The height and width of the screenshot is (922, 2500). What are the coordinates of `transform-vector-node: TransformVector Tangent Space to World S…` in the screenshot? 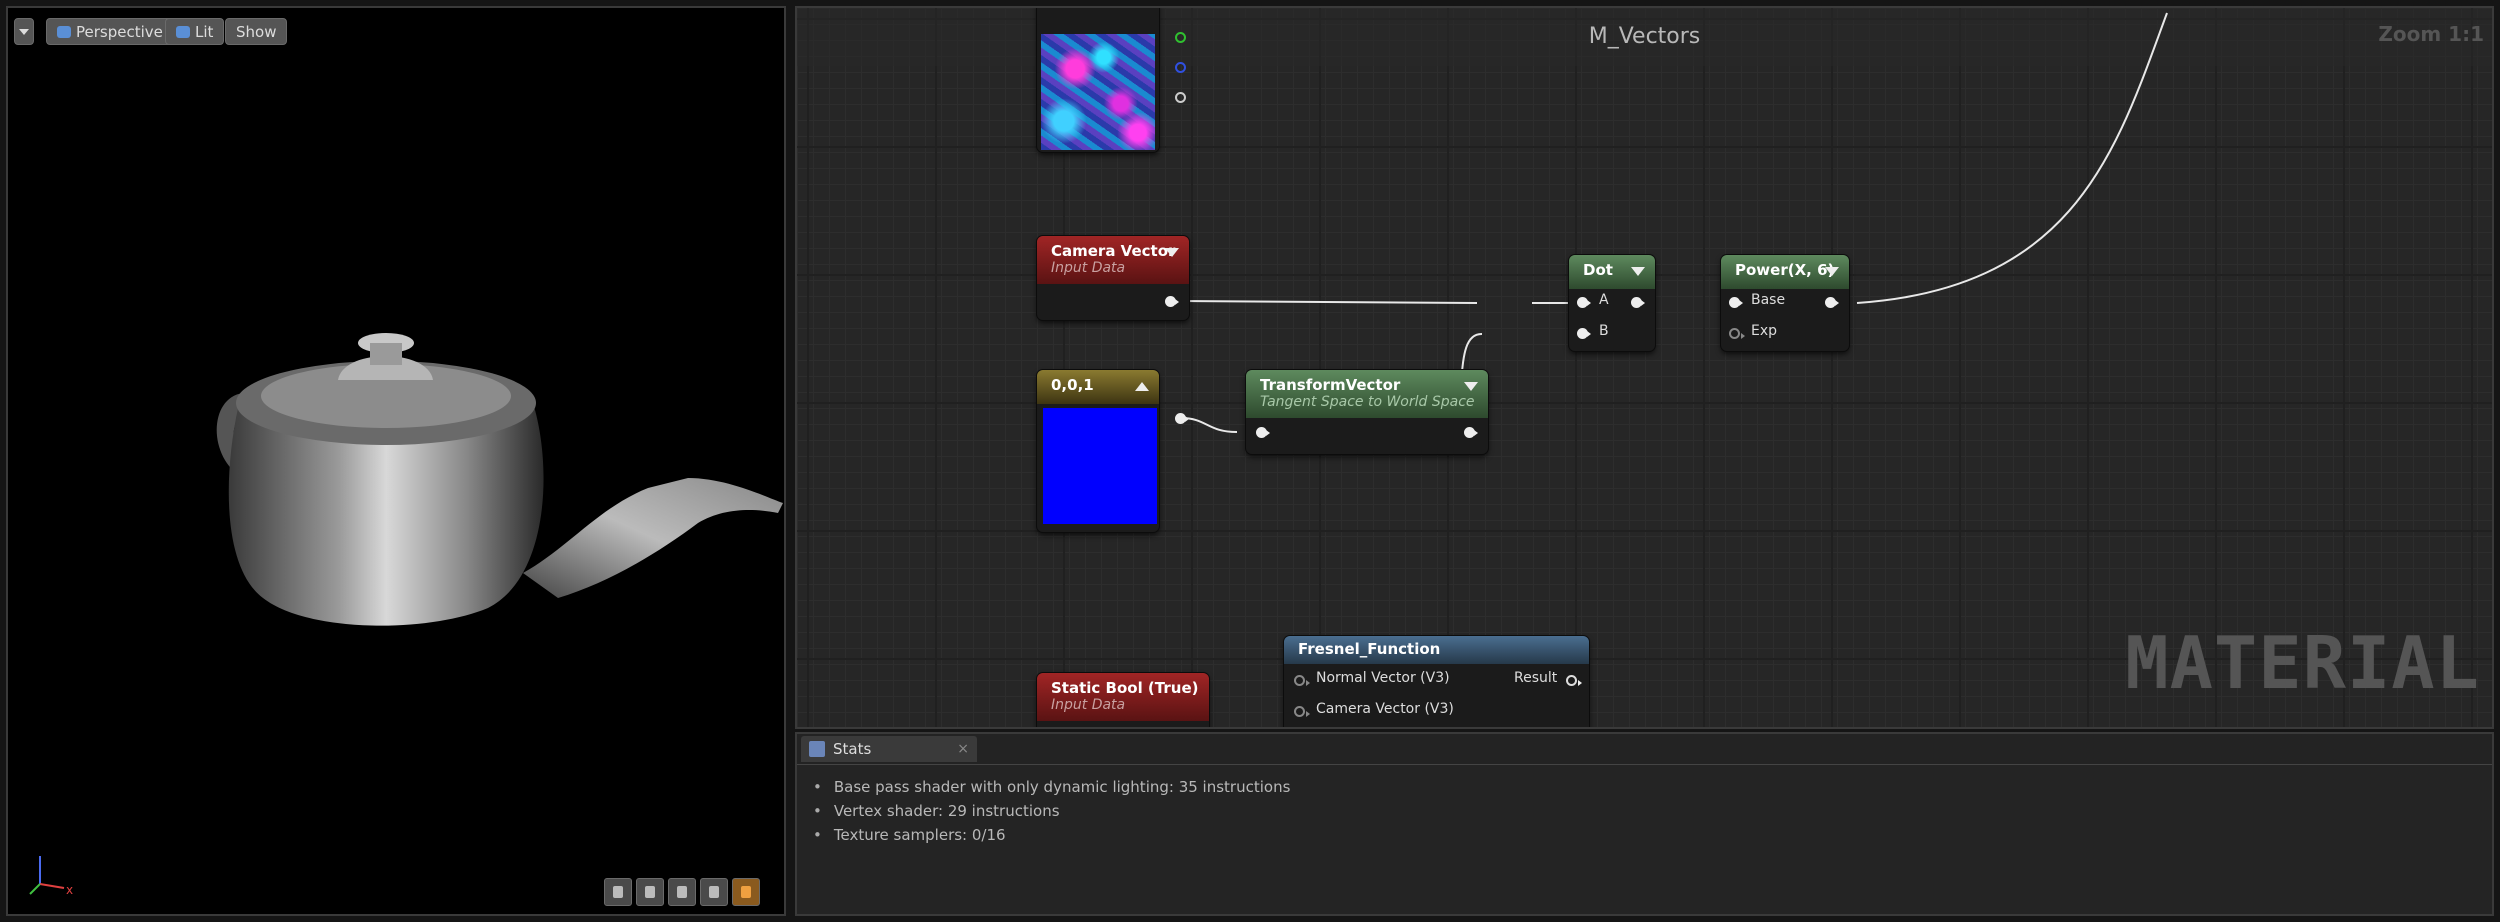 It's located at (1367, 412).